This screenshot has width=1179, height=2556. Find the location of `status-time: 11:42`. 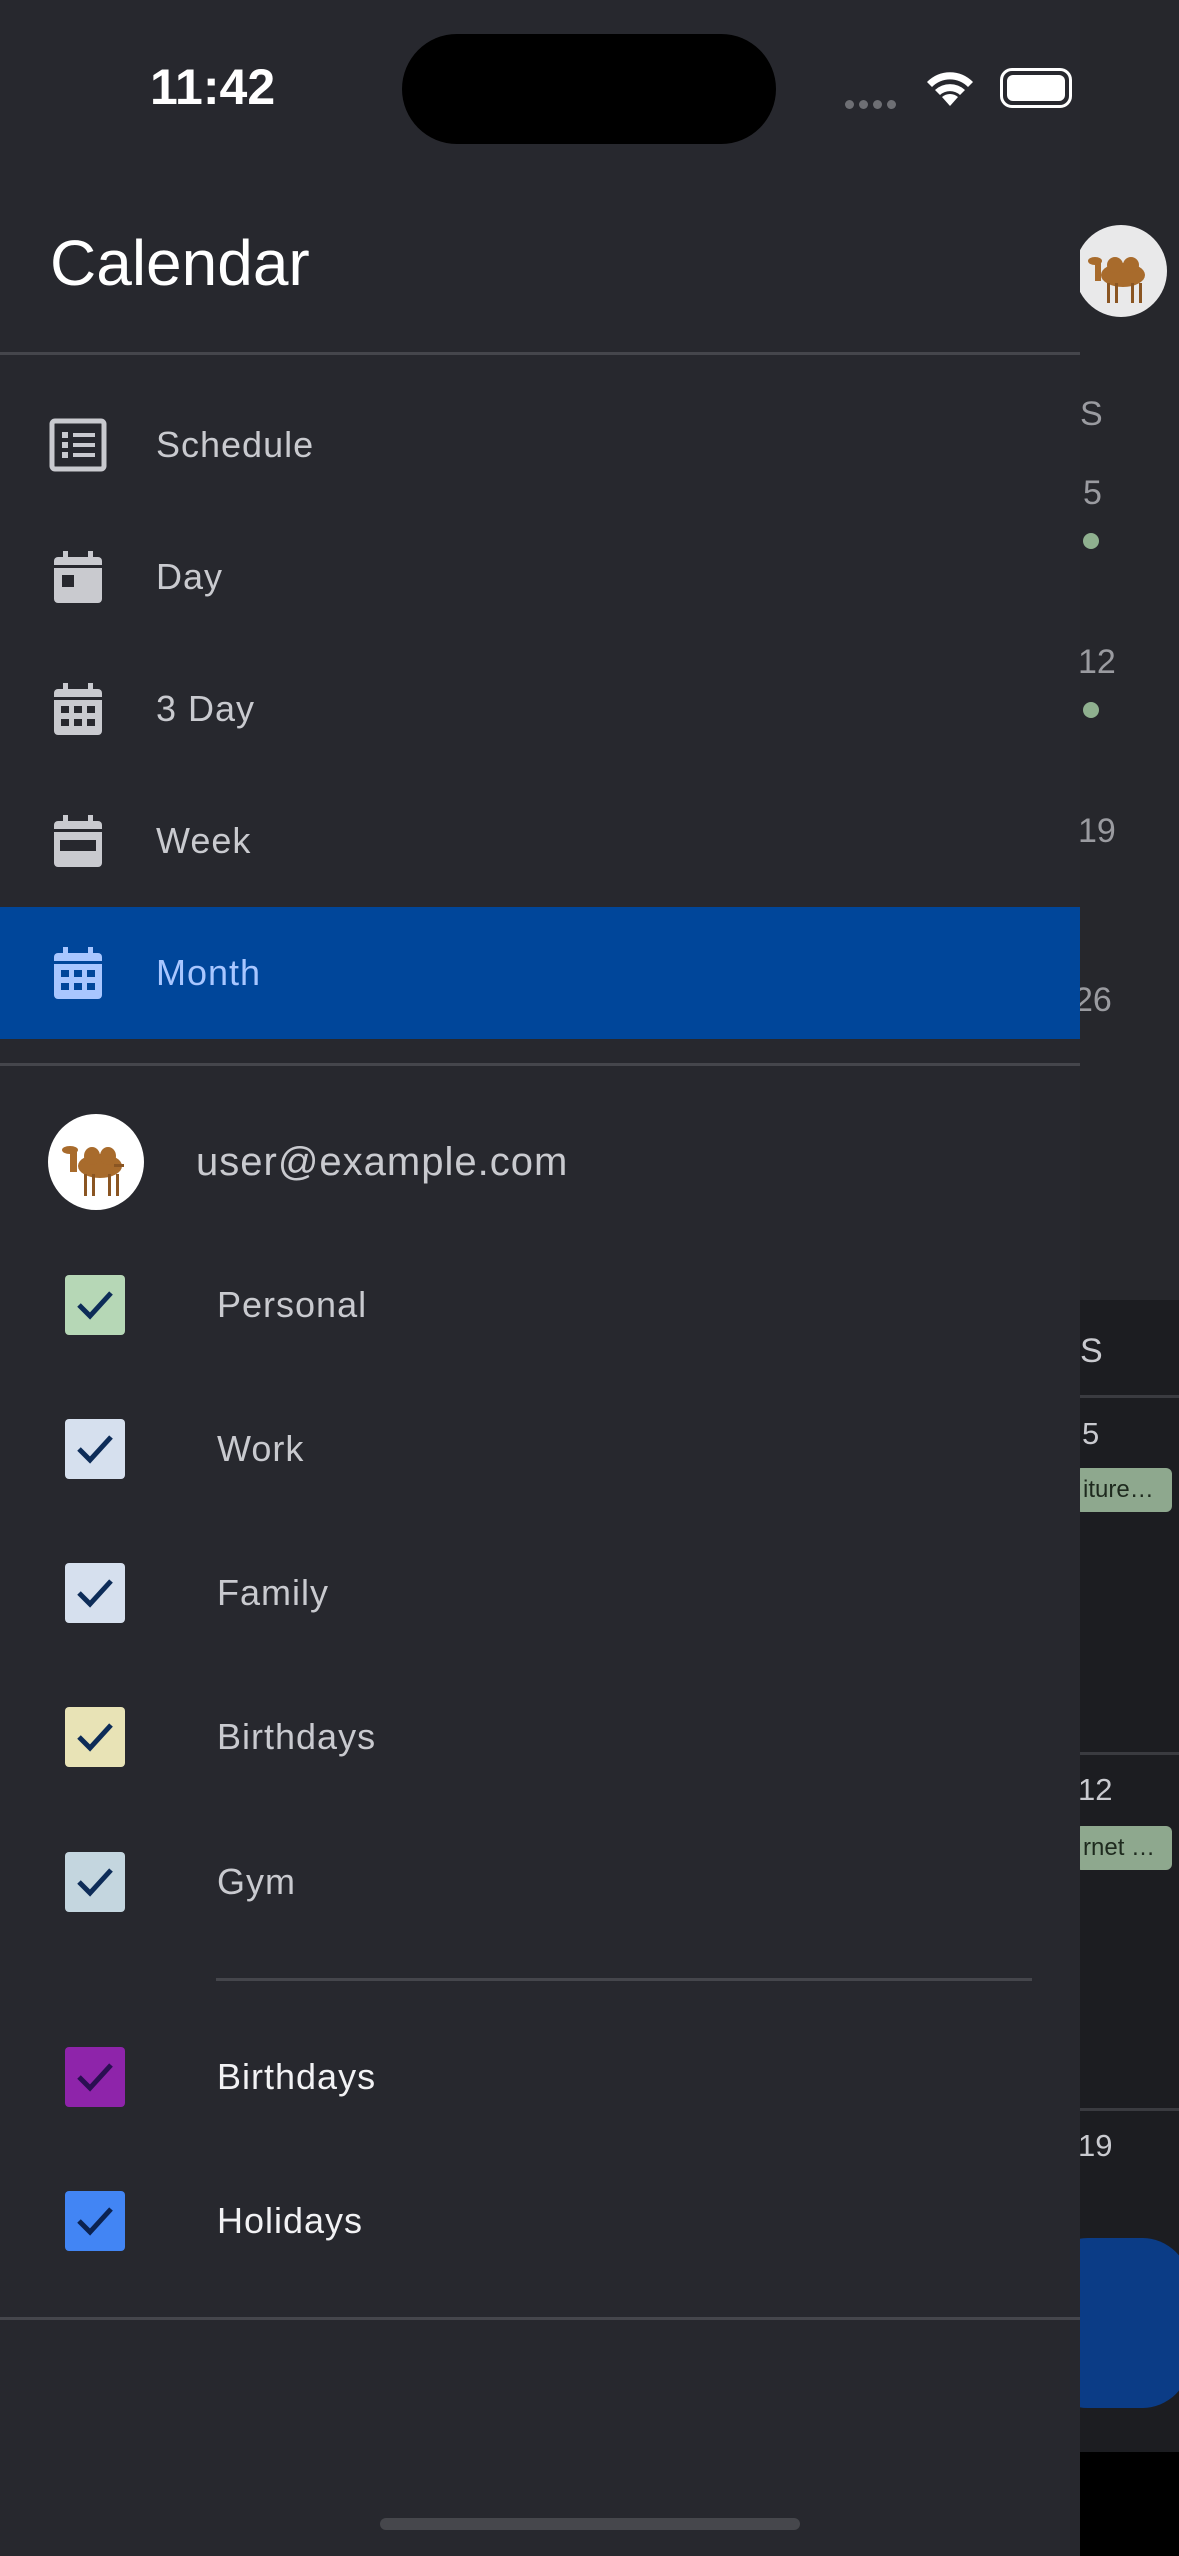

status-time: 11:42 is located at coordinates (213, 87).